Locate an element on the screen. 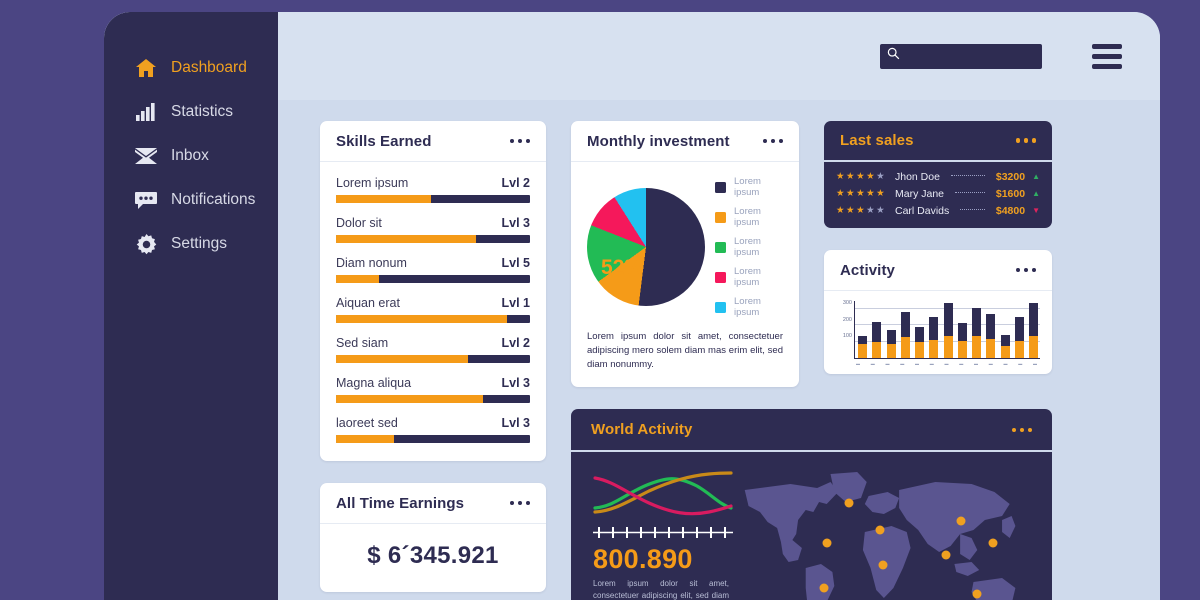 This screenshot has height=600, width=1200. list-item: Magna aliqua Lvl 3 is located at coordinates (433, 389).